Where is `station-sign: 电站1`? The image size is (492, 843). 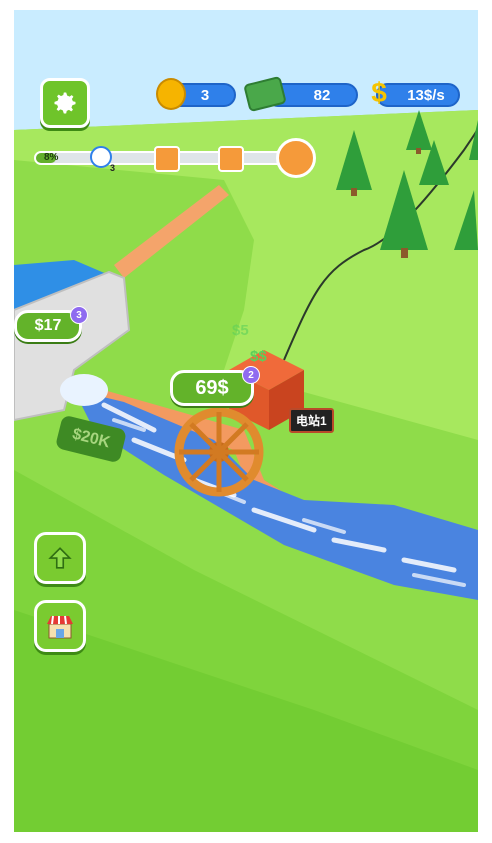
station-sign: 电站1 is located at coordinates (311, 420).